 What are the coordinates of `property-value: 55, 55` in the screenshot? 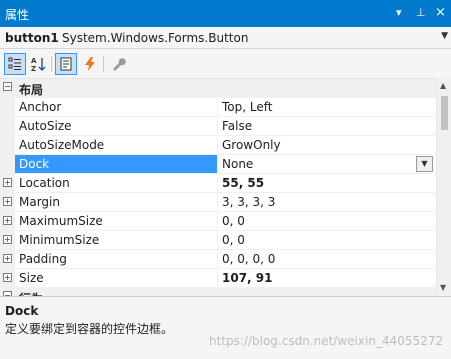 It's located at (327, 183).